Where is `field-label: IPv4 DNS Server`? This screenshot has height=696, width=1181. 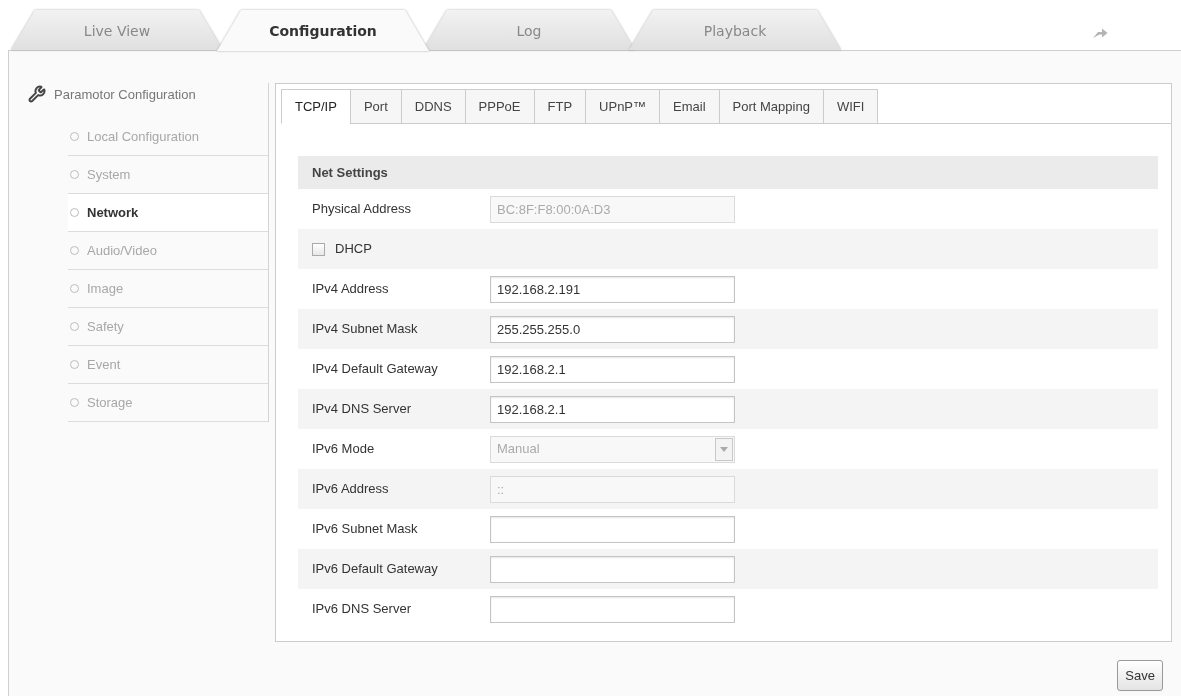
field-label: IPv4 DNS Server is located at coordinates (362, 409).